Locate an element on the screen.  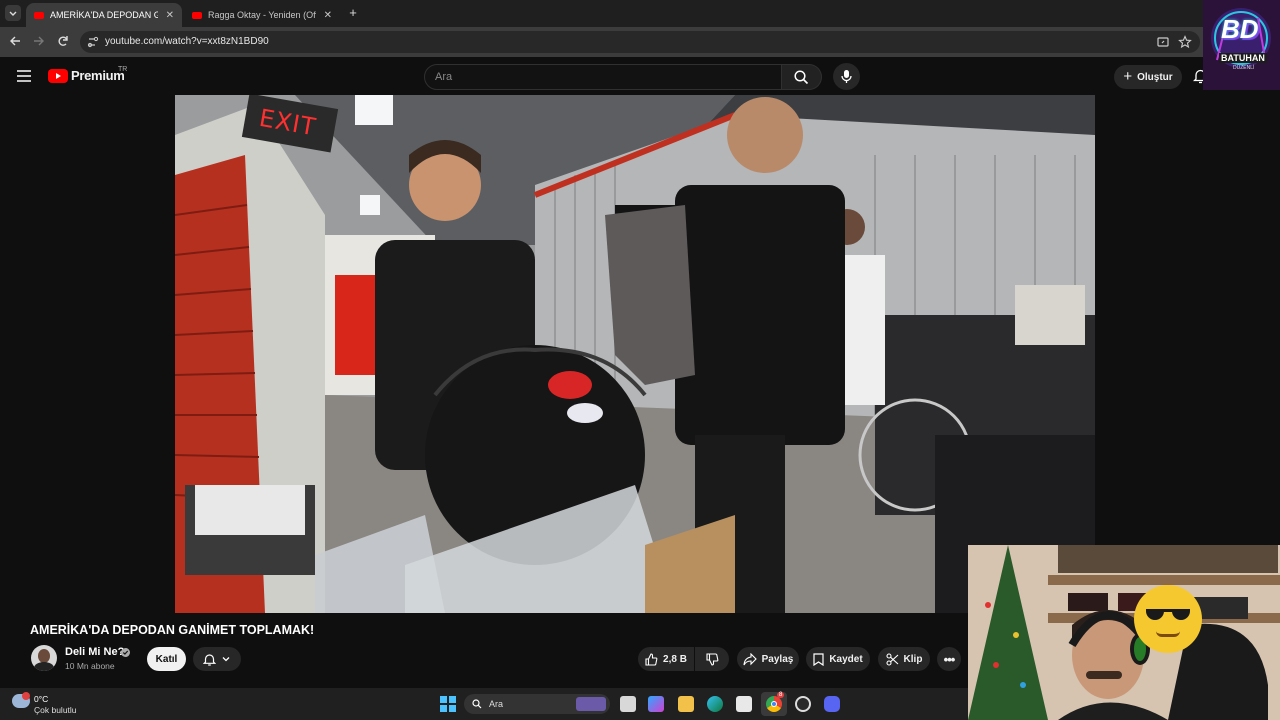
cast-icon is located at coordinates (1163, 42).